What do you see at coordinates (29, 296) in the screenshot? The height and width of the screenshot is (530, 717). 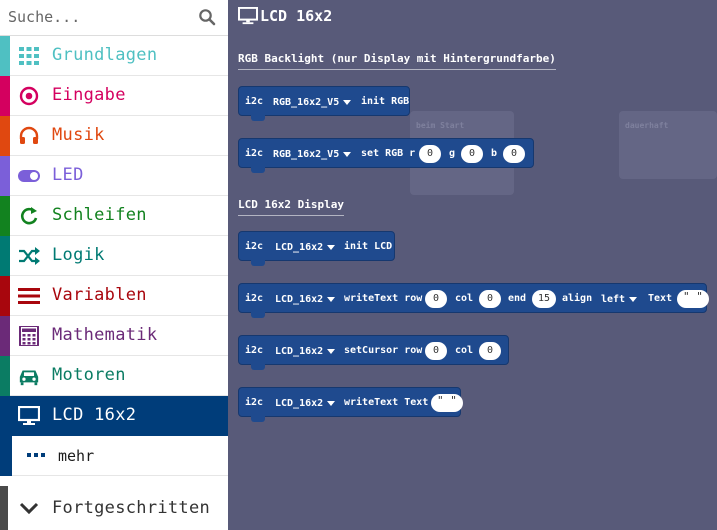 I see `lines-icon` at bounding box center [29, 296].